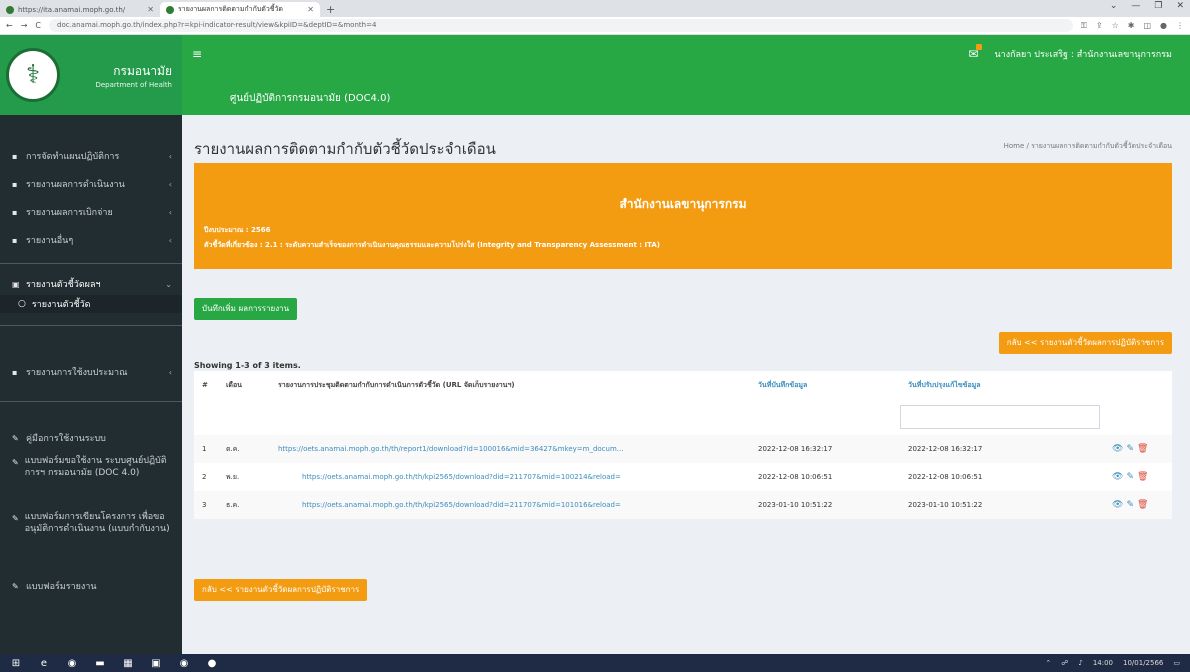  Describe the element at coordinates (91, 156) in the screenshot. I see `sidebar-item-action-plan: ▪ การจัดทำแผนปฏิบัติการ ‹` at that location.